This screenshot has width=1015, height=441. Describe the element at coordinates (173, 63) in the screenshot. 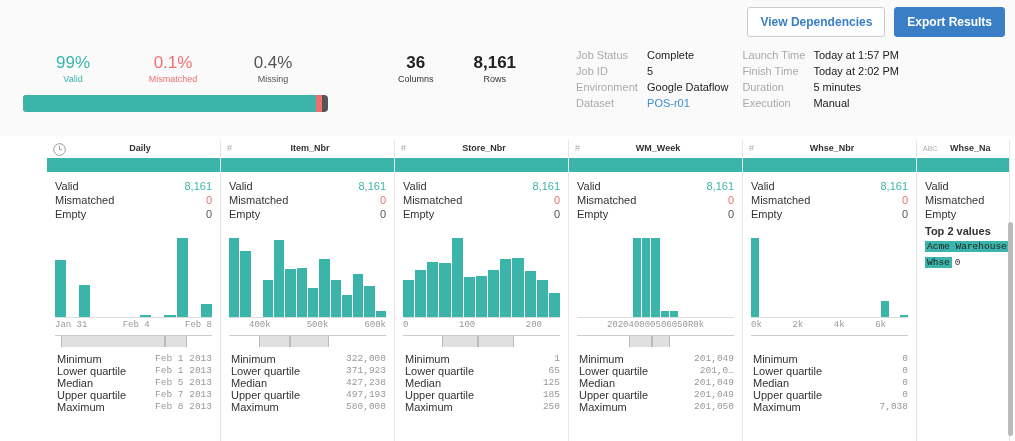

I see `metric-value: 0.1%` at that location.